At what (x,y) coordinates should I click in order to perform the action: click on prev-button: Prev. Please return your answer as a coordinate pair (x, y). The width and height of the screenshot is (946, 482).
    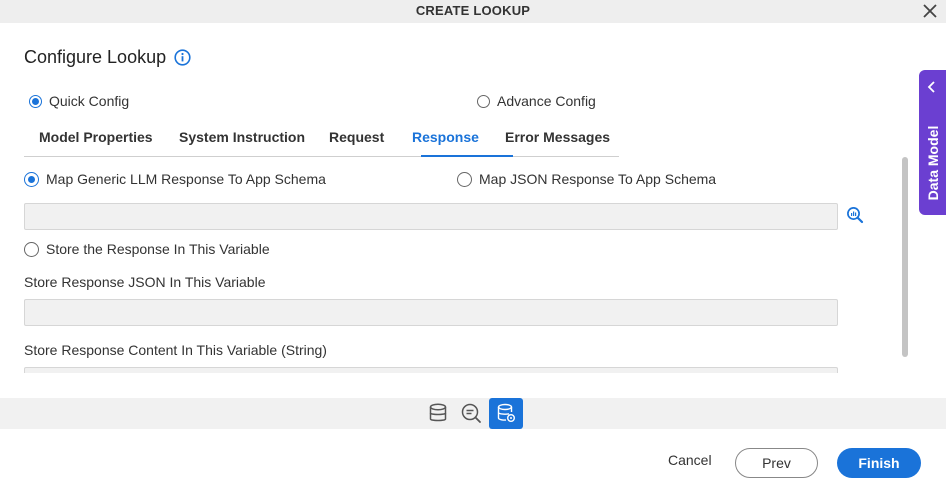
    Looking at the image, I should click on (776, 463).